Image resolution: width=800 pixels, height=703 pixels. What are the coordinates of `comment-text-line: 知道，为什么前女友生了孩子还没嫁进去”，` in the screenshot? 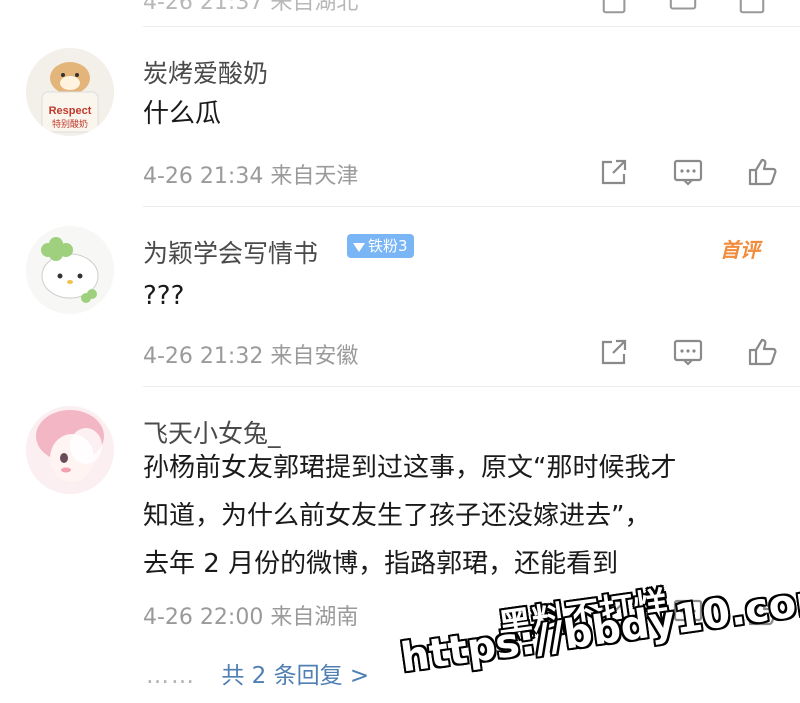 It's located at (397, 516).